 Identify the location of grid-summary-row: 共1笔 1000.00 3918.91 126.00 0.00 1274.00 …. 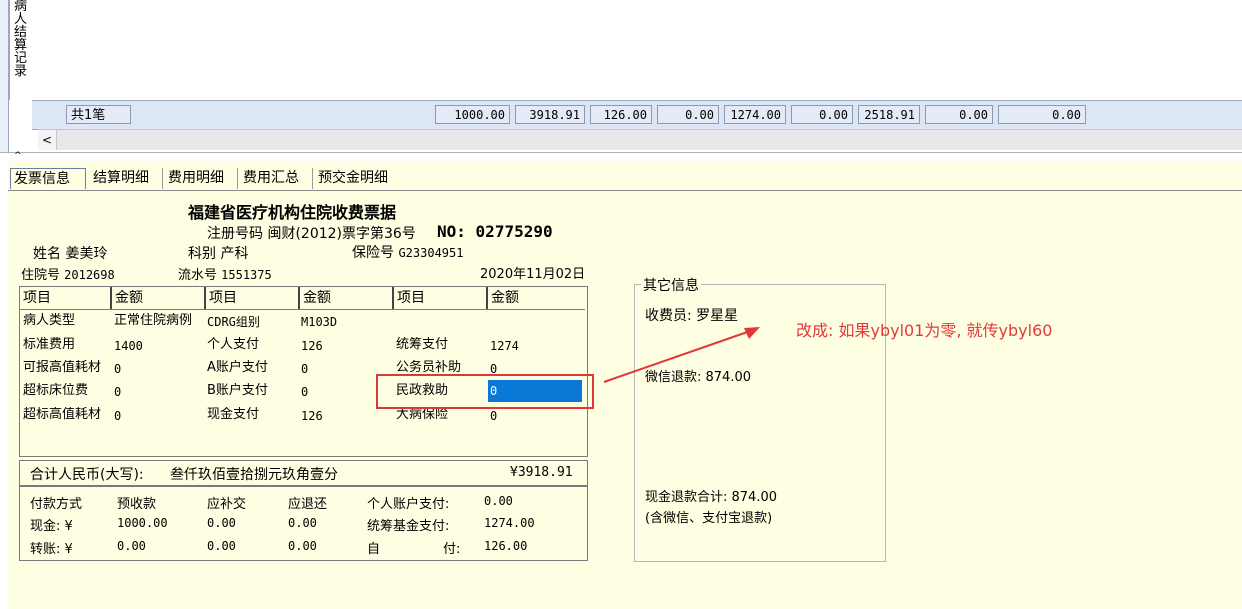
(637, 115).